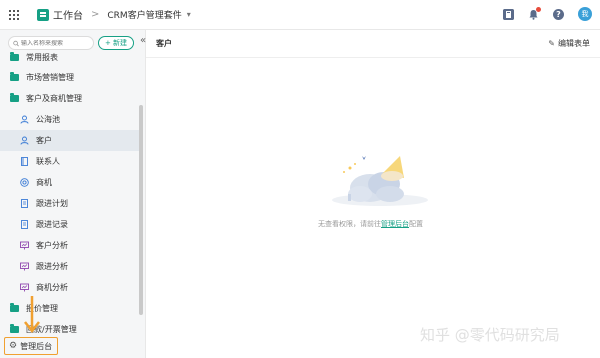  Describe the element at coordinates (13, 346) in the screenshot. I see `gear-icon: ⚙` at that location.